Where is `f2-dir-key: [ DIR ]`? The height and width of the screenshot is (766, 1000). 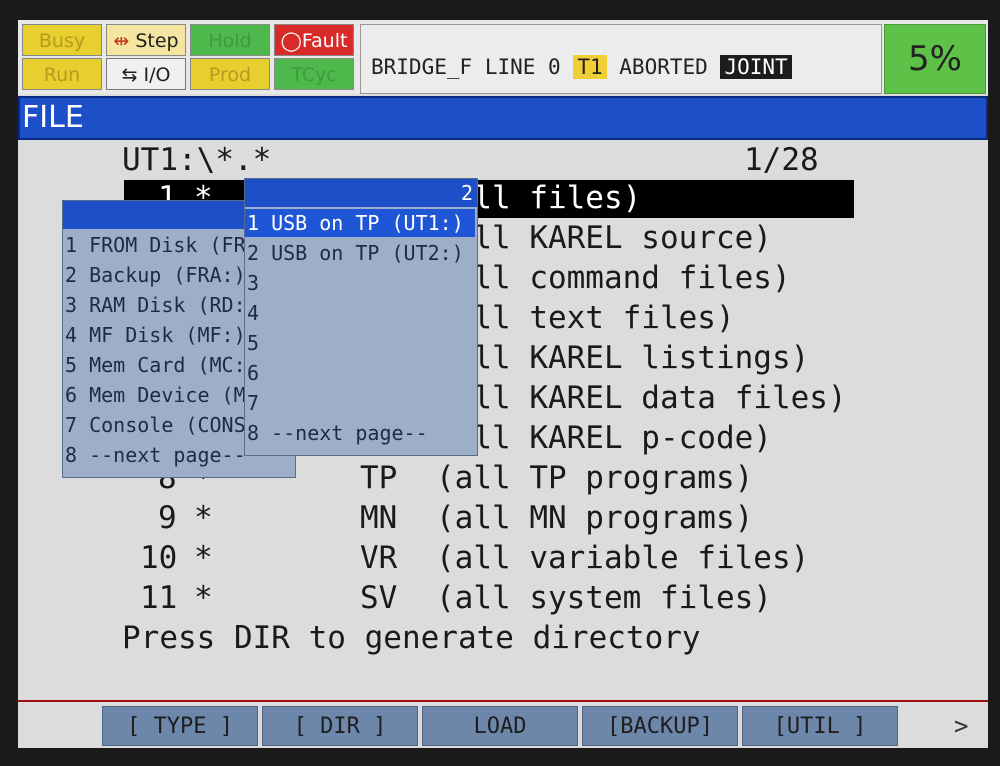
f2-dir-key: [ DIR ] is located at coordinates (340, 726).